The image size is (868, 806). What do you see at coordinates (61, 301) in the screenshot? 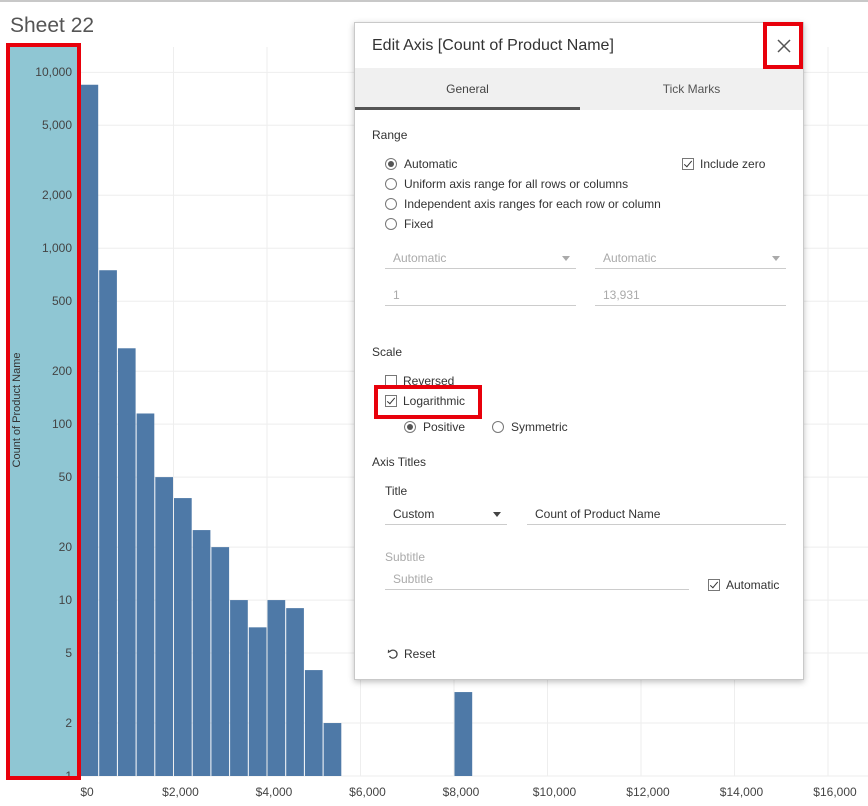
I see `y-tick-label: 500` at bounding box center [61, 301].